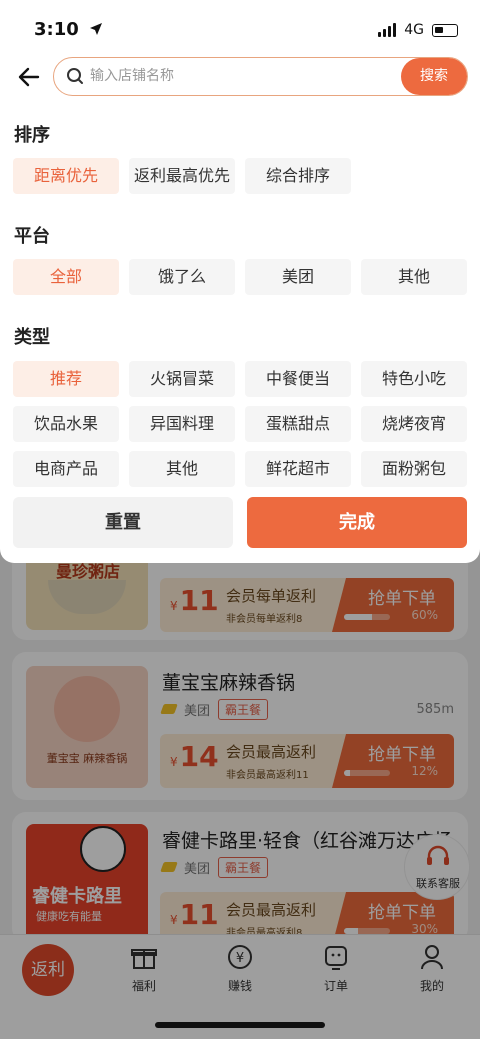  What do you see at coordinates (414, 30) in the screenshot?
I see `network-label: 4G` at bounding box center [414, 30].